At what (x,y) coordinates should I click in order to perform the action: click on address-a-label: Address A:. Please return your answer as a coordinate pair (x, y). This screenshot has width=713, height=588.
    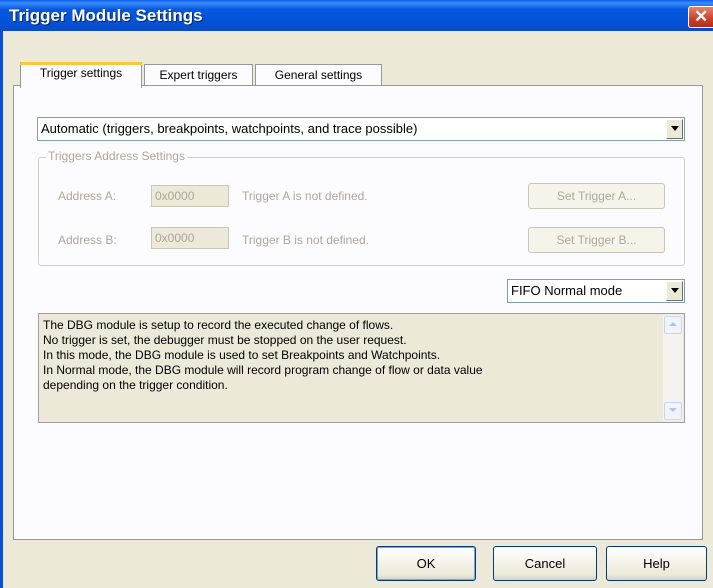
    Looking at the image, I should click on (87, 196).